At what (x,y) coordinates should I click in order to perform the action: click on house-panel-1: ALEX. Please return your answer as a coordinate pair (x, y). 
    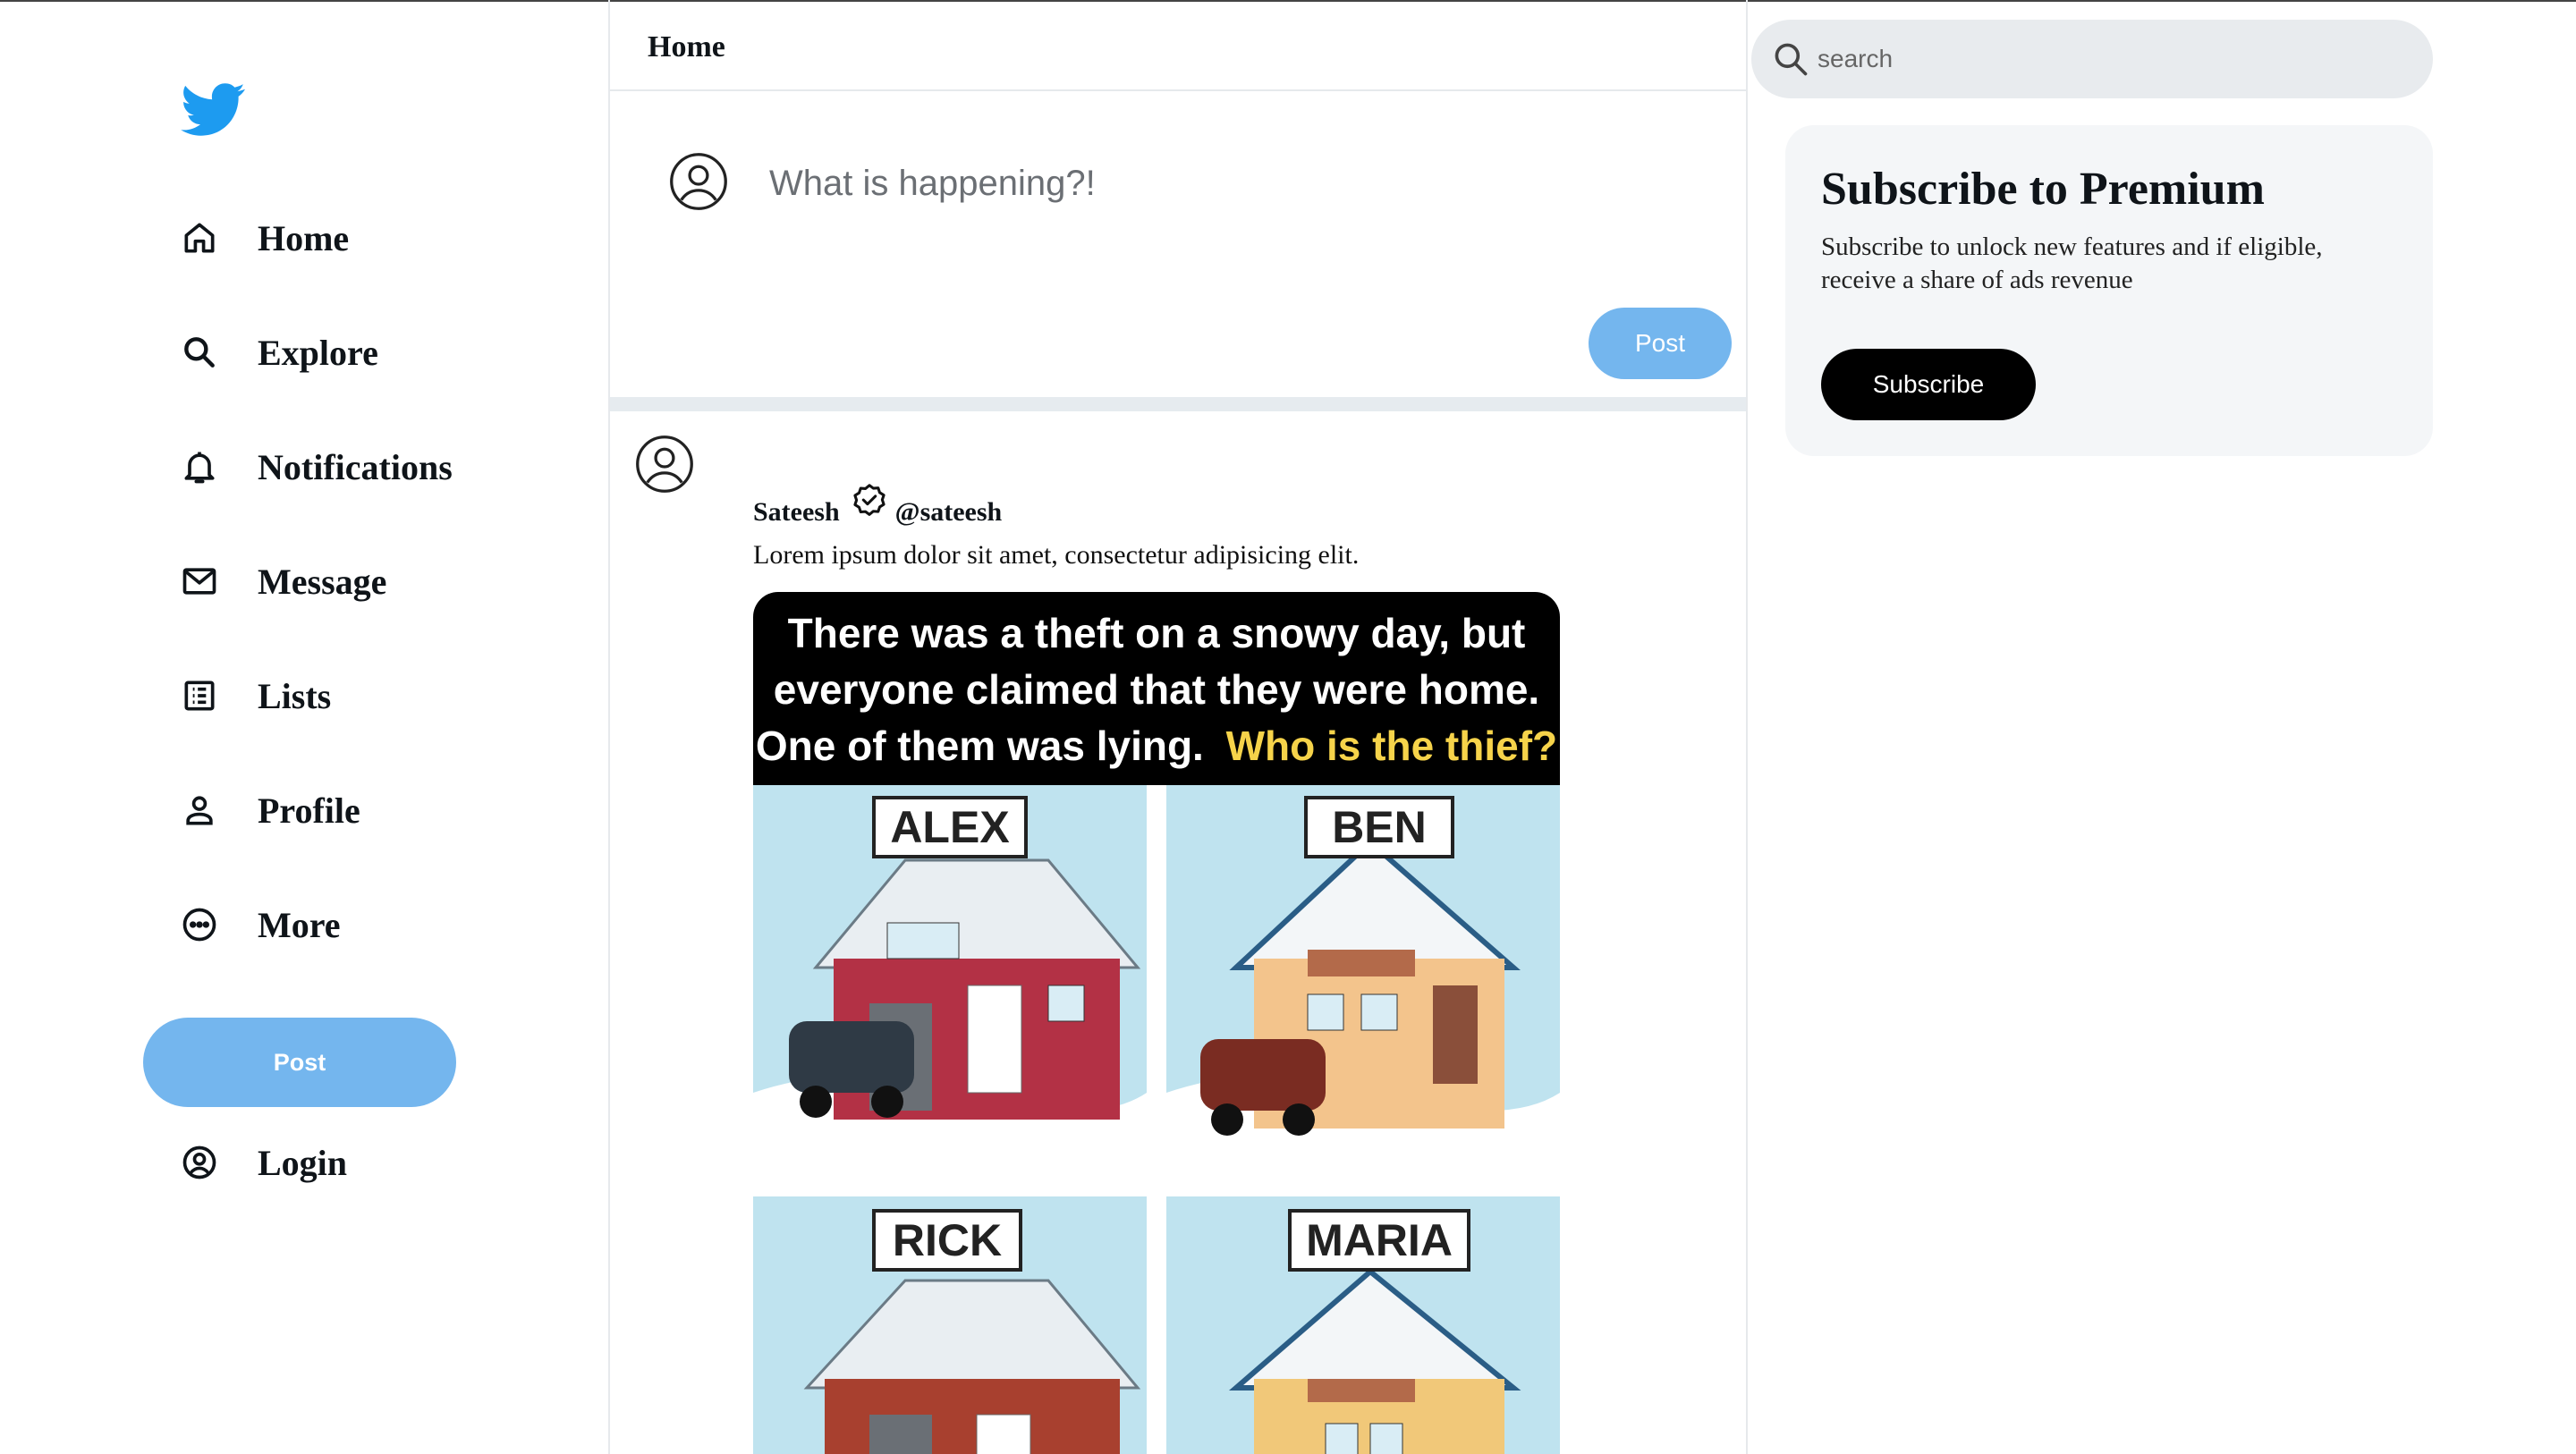
    Looking at the image, I should click on (950, 985).